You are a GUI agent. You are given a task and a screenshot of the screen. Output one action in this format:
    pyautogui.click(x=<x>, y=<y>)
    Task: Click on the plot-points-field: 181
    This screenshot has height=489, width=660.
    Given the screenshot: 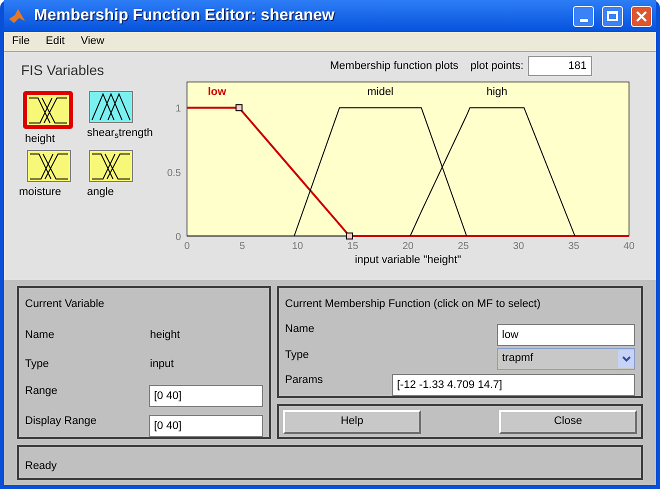 What is the action you would take?
    pyautogui.click(x=560, y=66)
    